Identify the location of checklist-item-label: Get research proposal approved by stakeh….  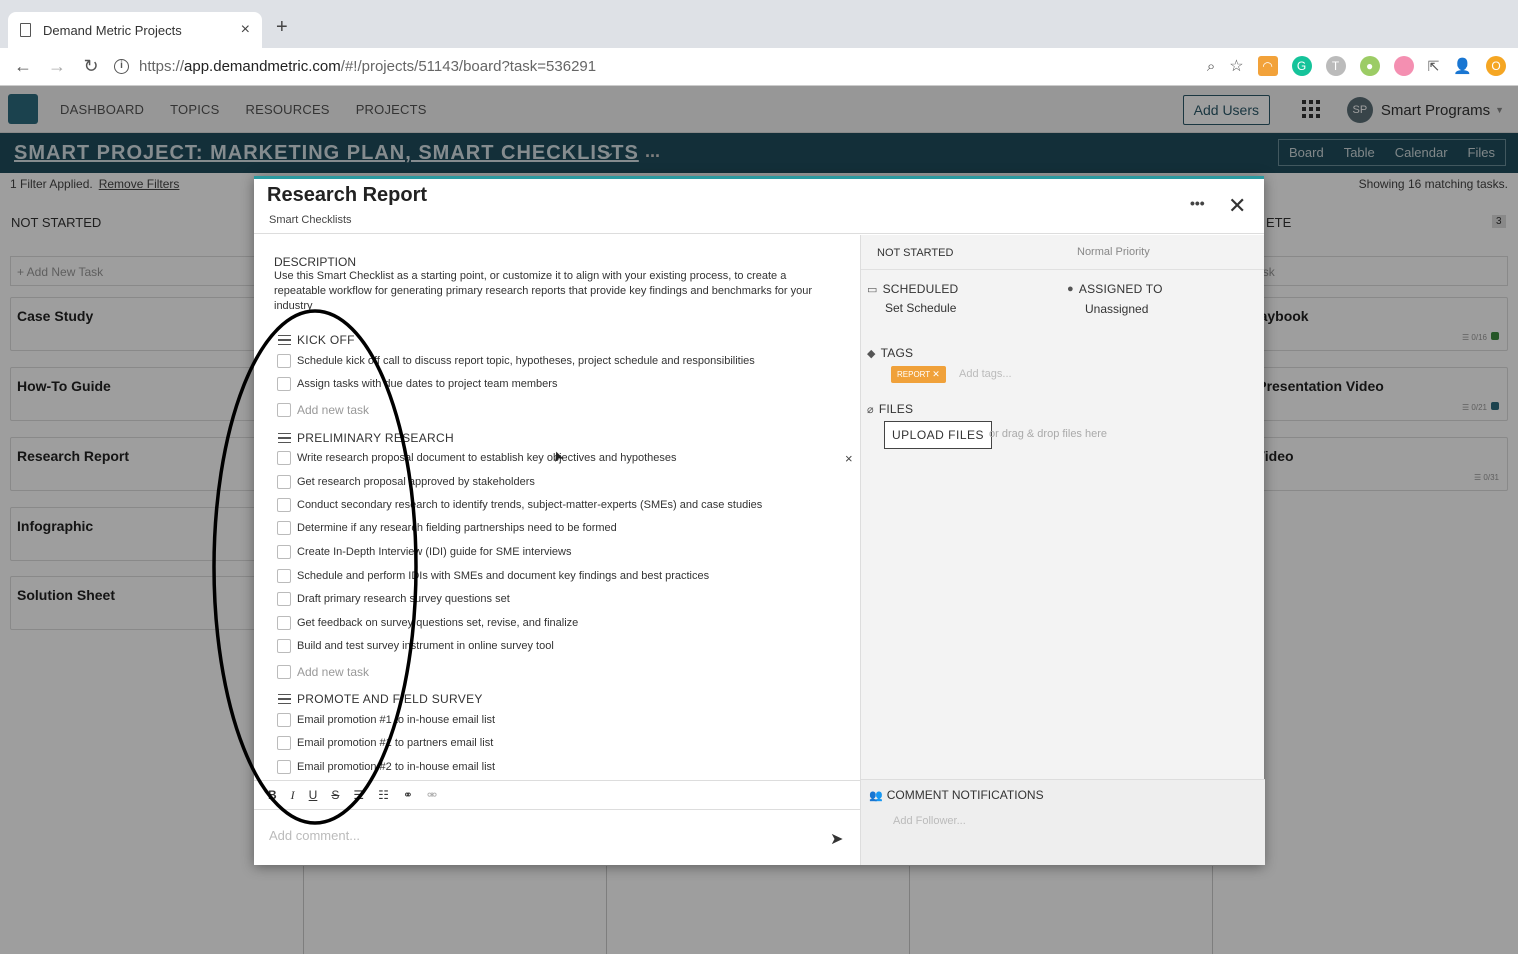
(416, 482).